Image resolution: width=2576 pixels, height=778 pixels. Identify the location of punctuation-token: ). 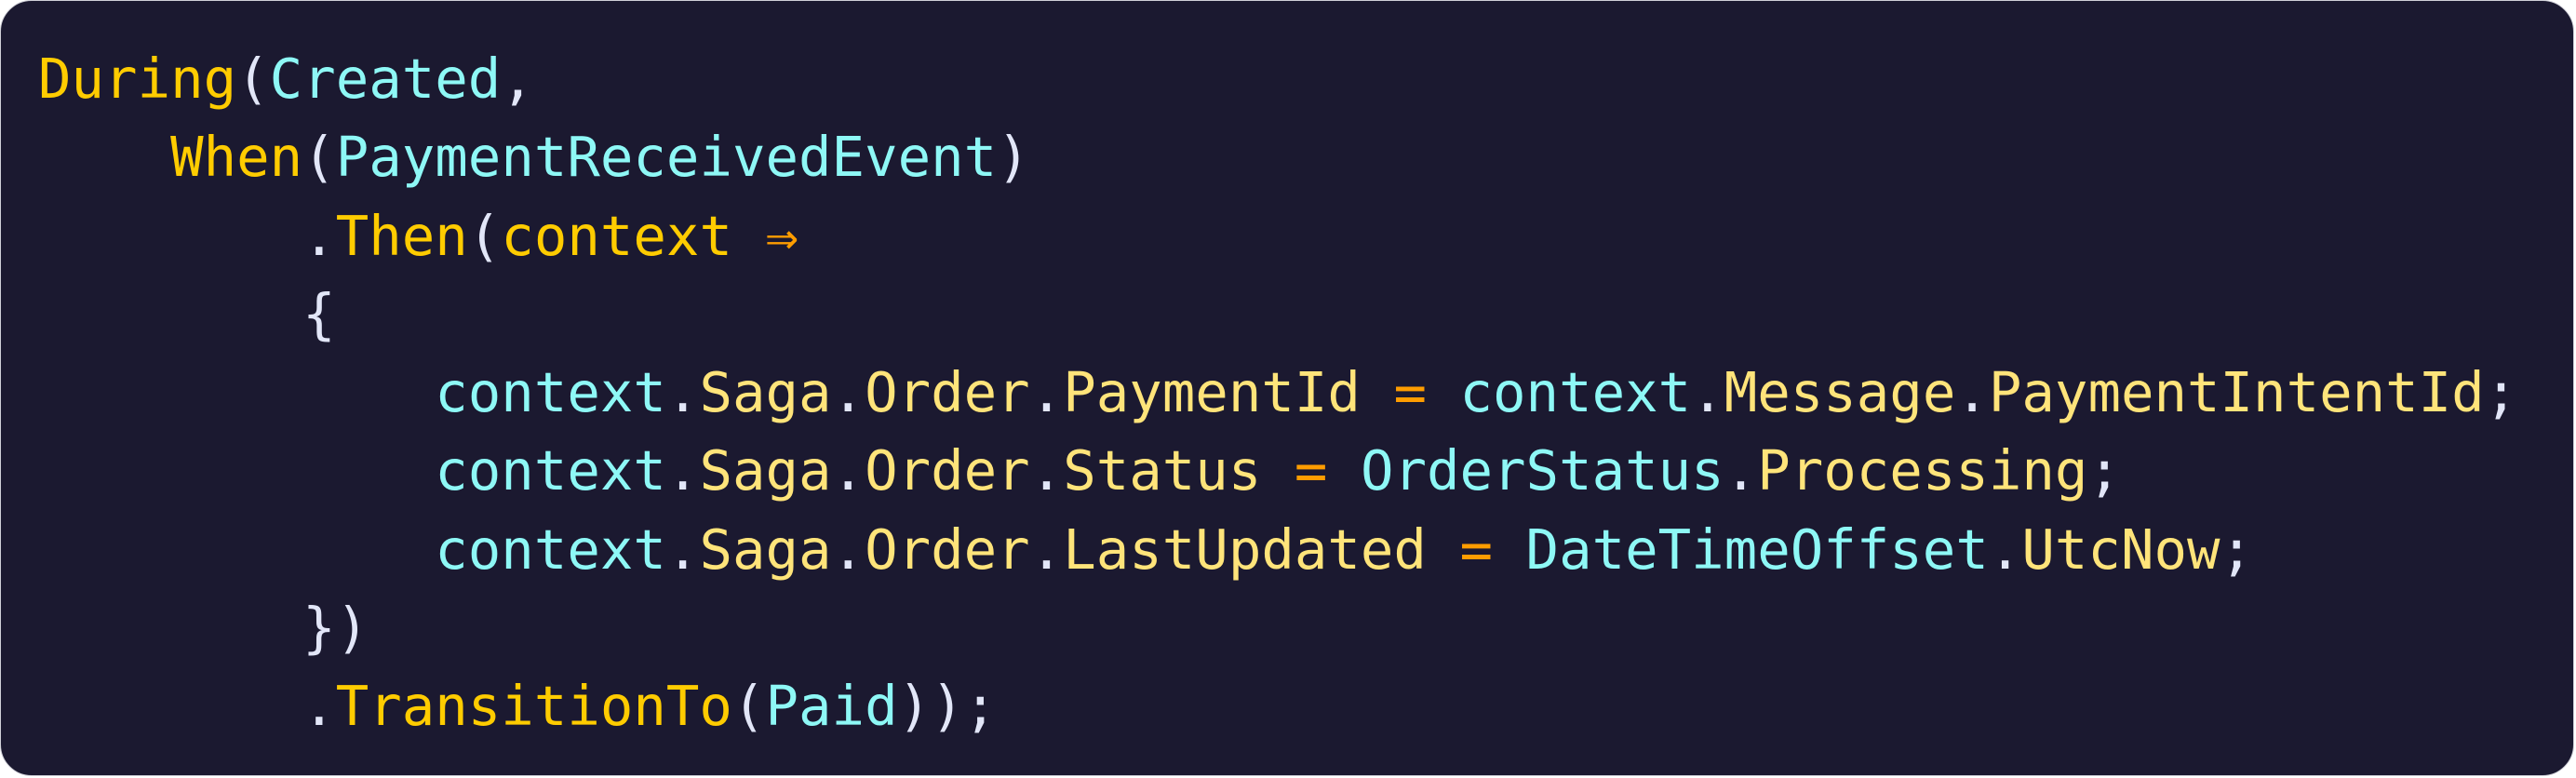
(1013, 157).